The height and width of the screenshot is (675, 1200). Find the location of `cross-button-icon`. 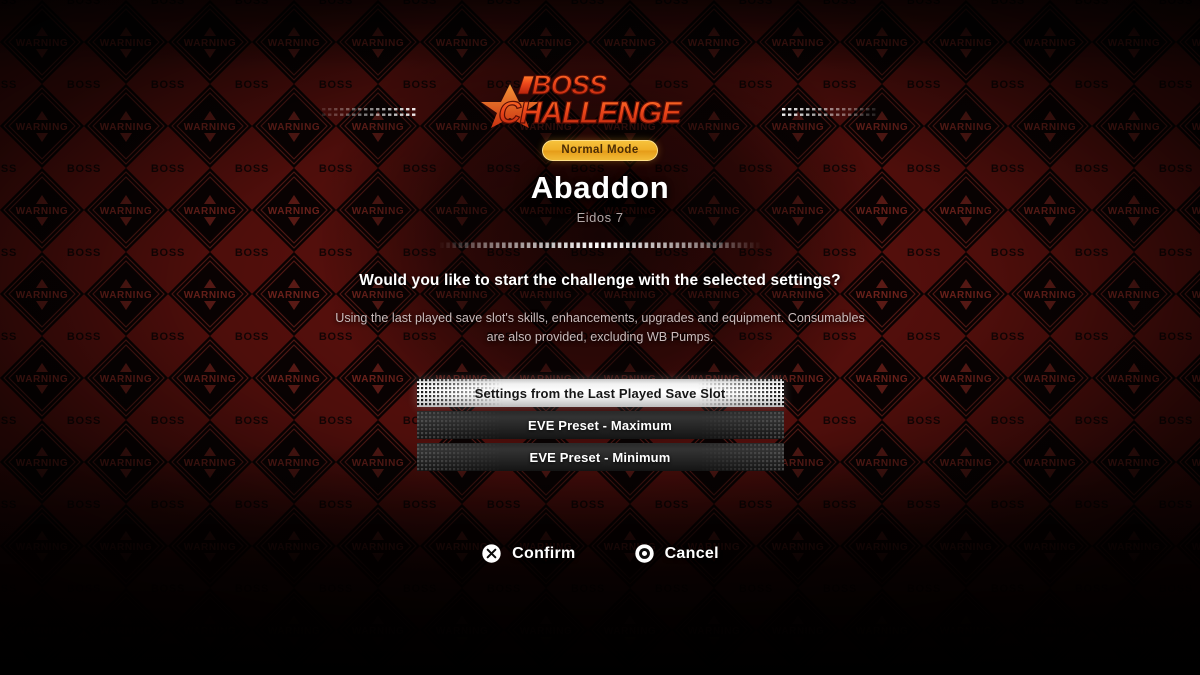

cross-button-icon is located at coordinates (491, 553).